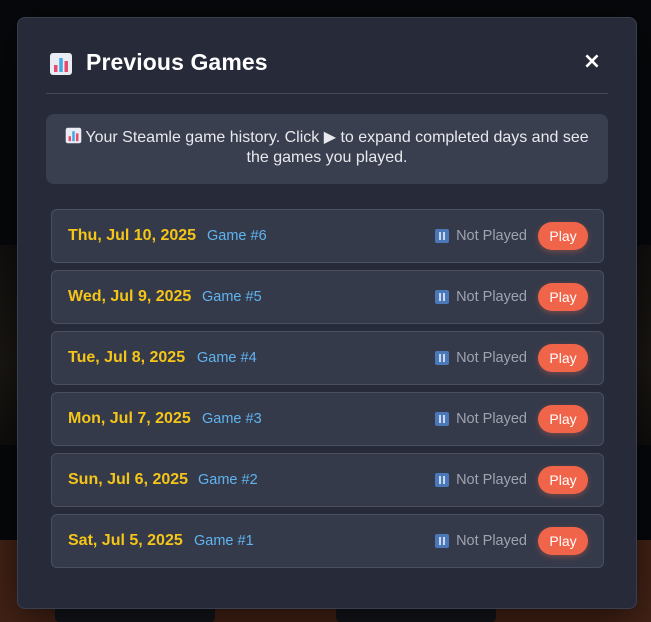  What do you see at coordinates (327, 541) in the screenshot?
I see `game-row: Sat, Jul 5, 2025 Game #1 Not Played Play` at bounding box center [327, 541].